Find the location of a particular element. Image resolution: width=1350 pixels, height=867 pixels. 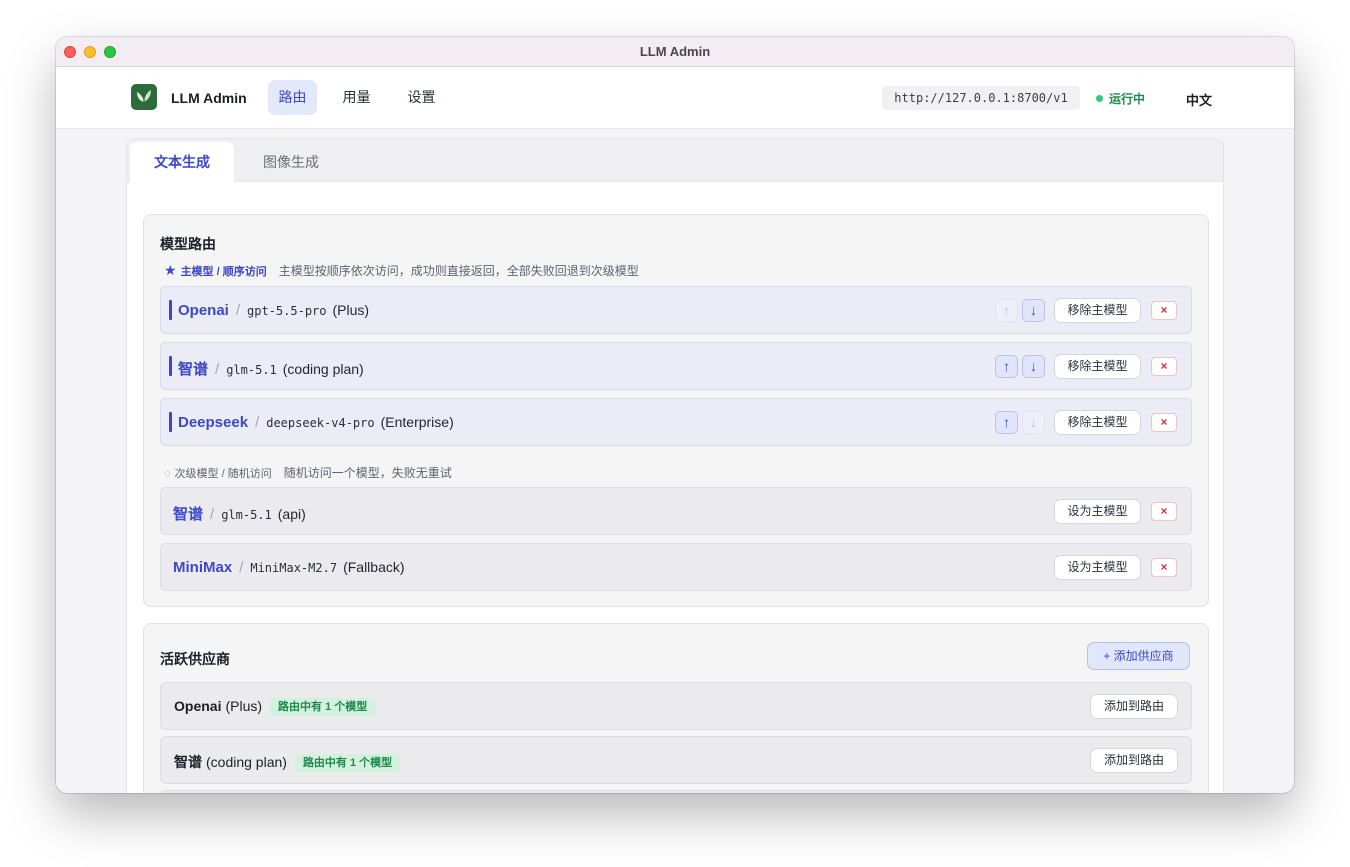

title-bar: LLM Admin is located at coordinates (675, 52).